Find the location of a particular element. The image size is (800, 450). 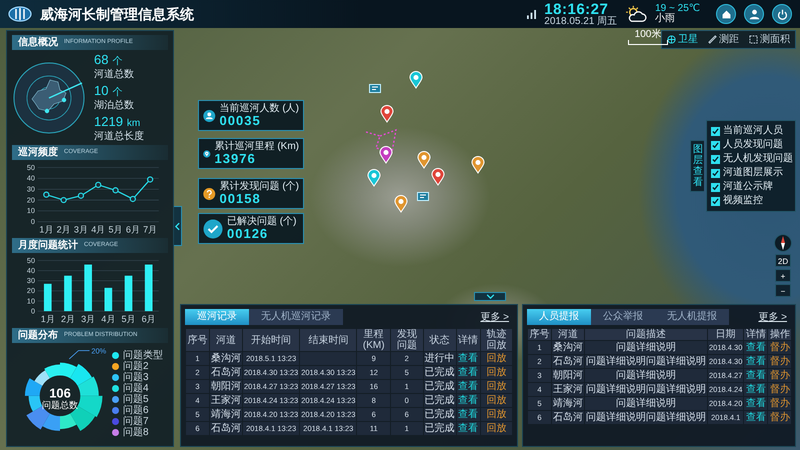

clock-date: 2018.05.21 周五 is located at coordinates (581, 21).